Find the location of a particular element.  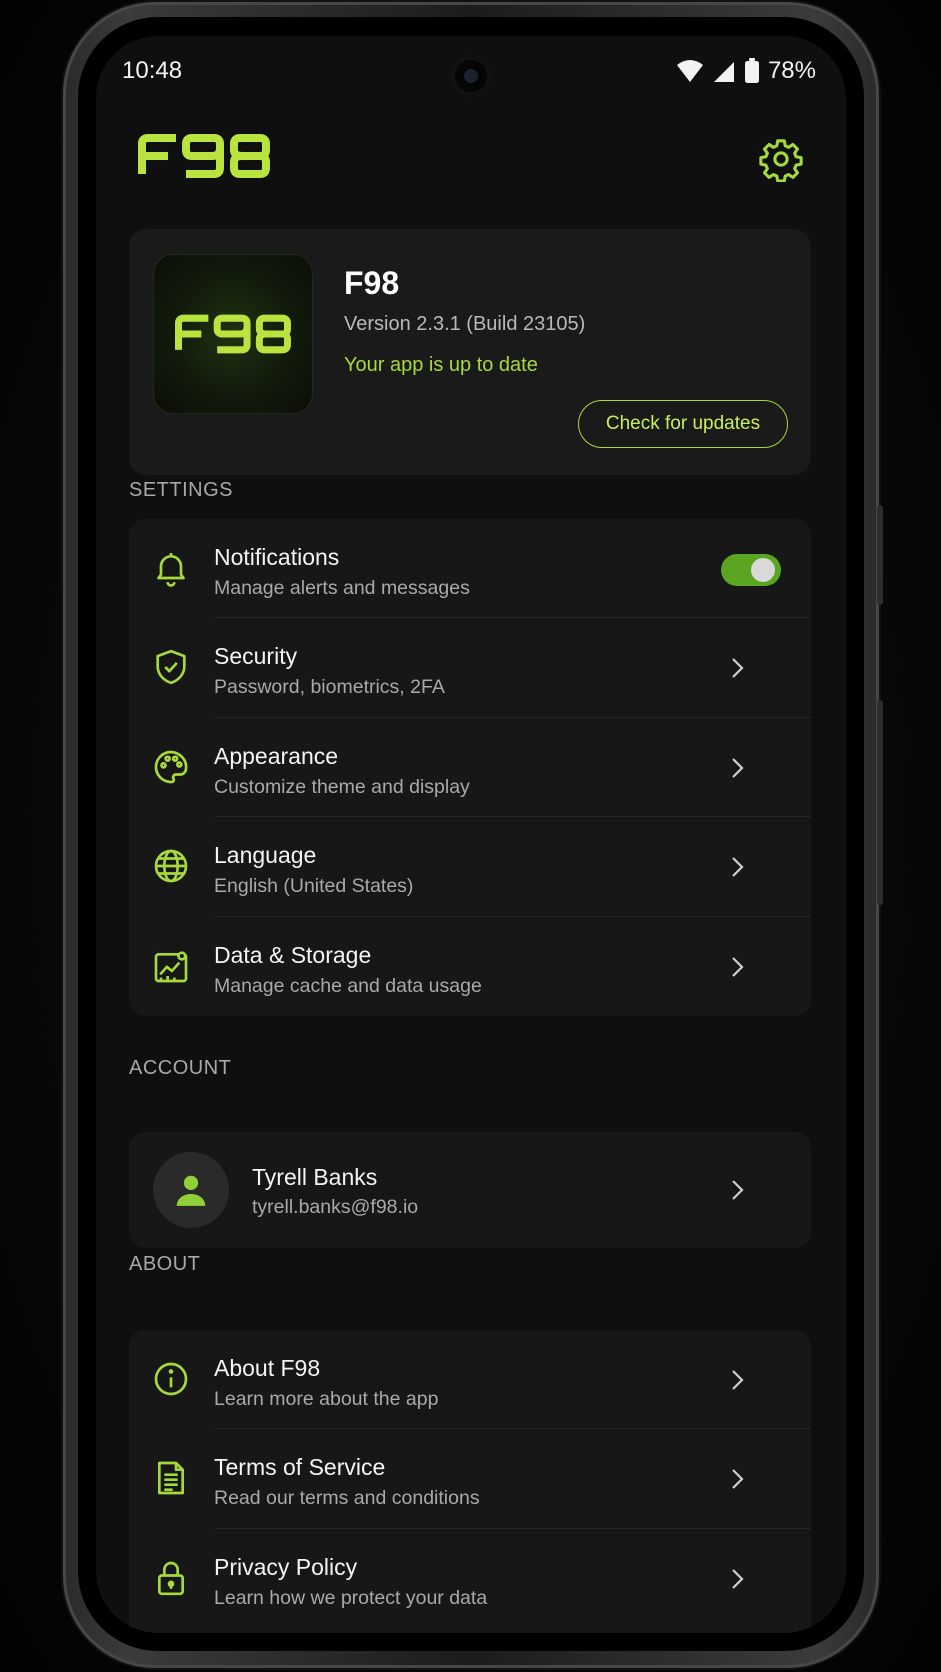

about-item-title: About F98 is located at coordinates (267, 1368).